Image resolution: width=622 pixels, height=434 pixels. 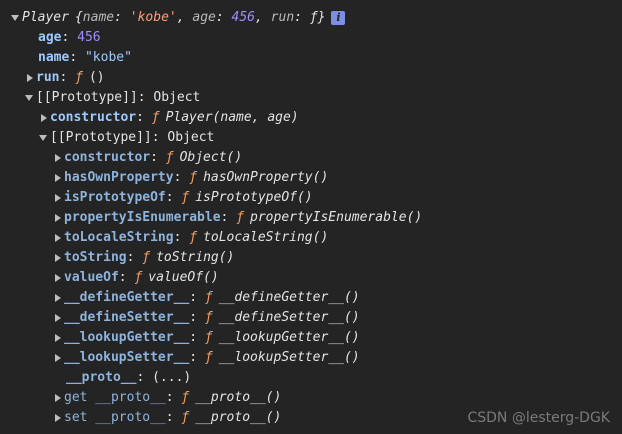 What do you see at coordinates (311, 378) in the screenshot?
I see `proto-accessor-row: __proto__: (...)` at bounding box center [311, 378].